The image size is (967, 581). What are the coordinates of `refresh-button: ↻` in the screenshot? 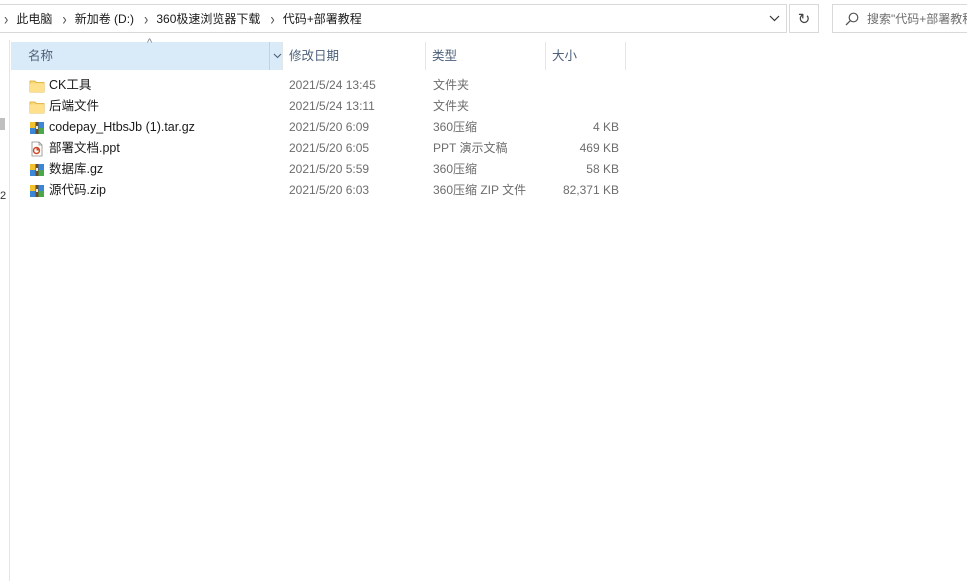 It's located at (804, 18).